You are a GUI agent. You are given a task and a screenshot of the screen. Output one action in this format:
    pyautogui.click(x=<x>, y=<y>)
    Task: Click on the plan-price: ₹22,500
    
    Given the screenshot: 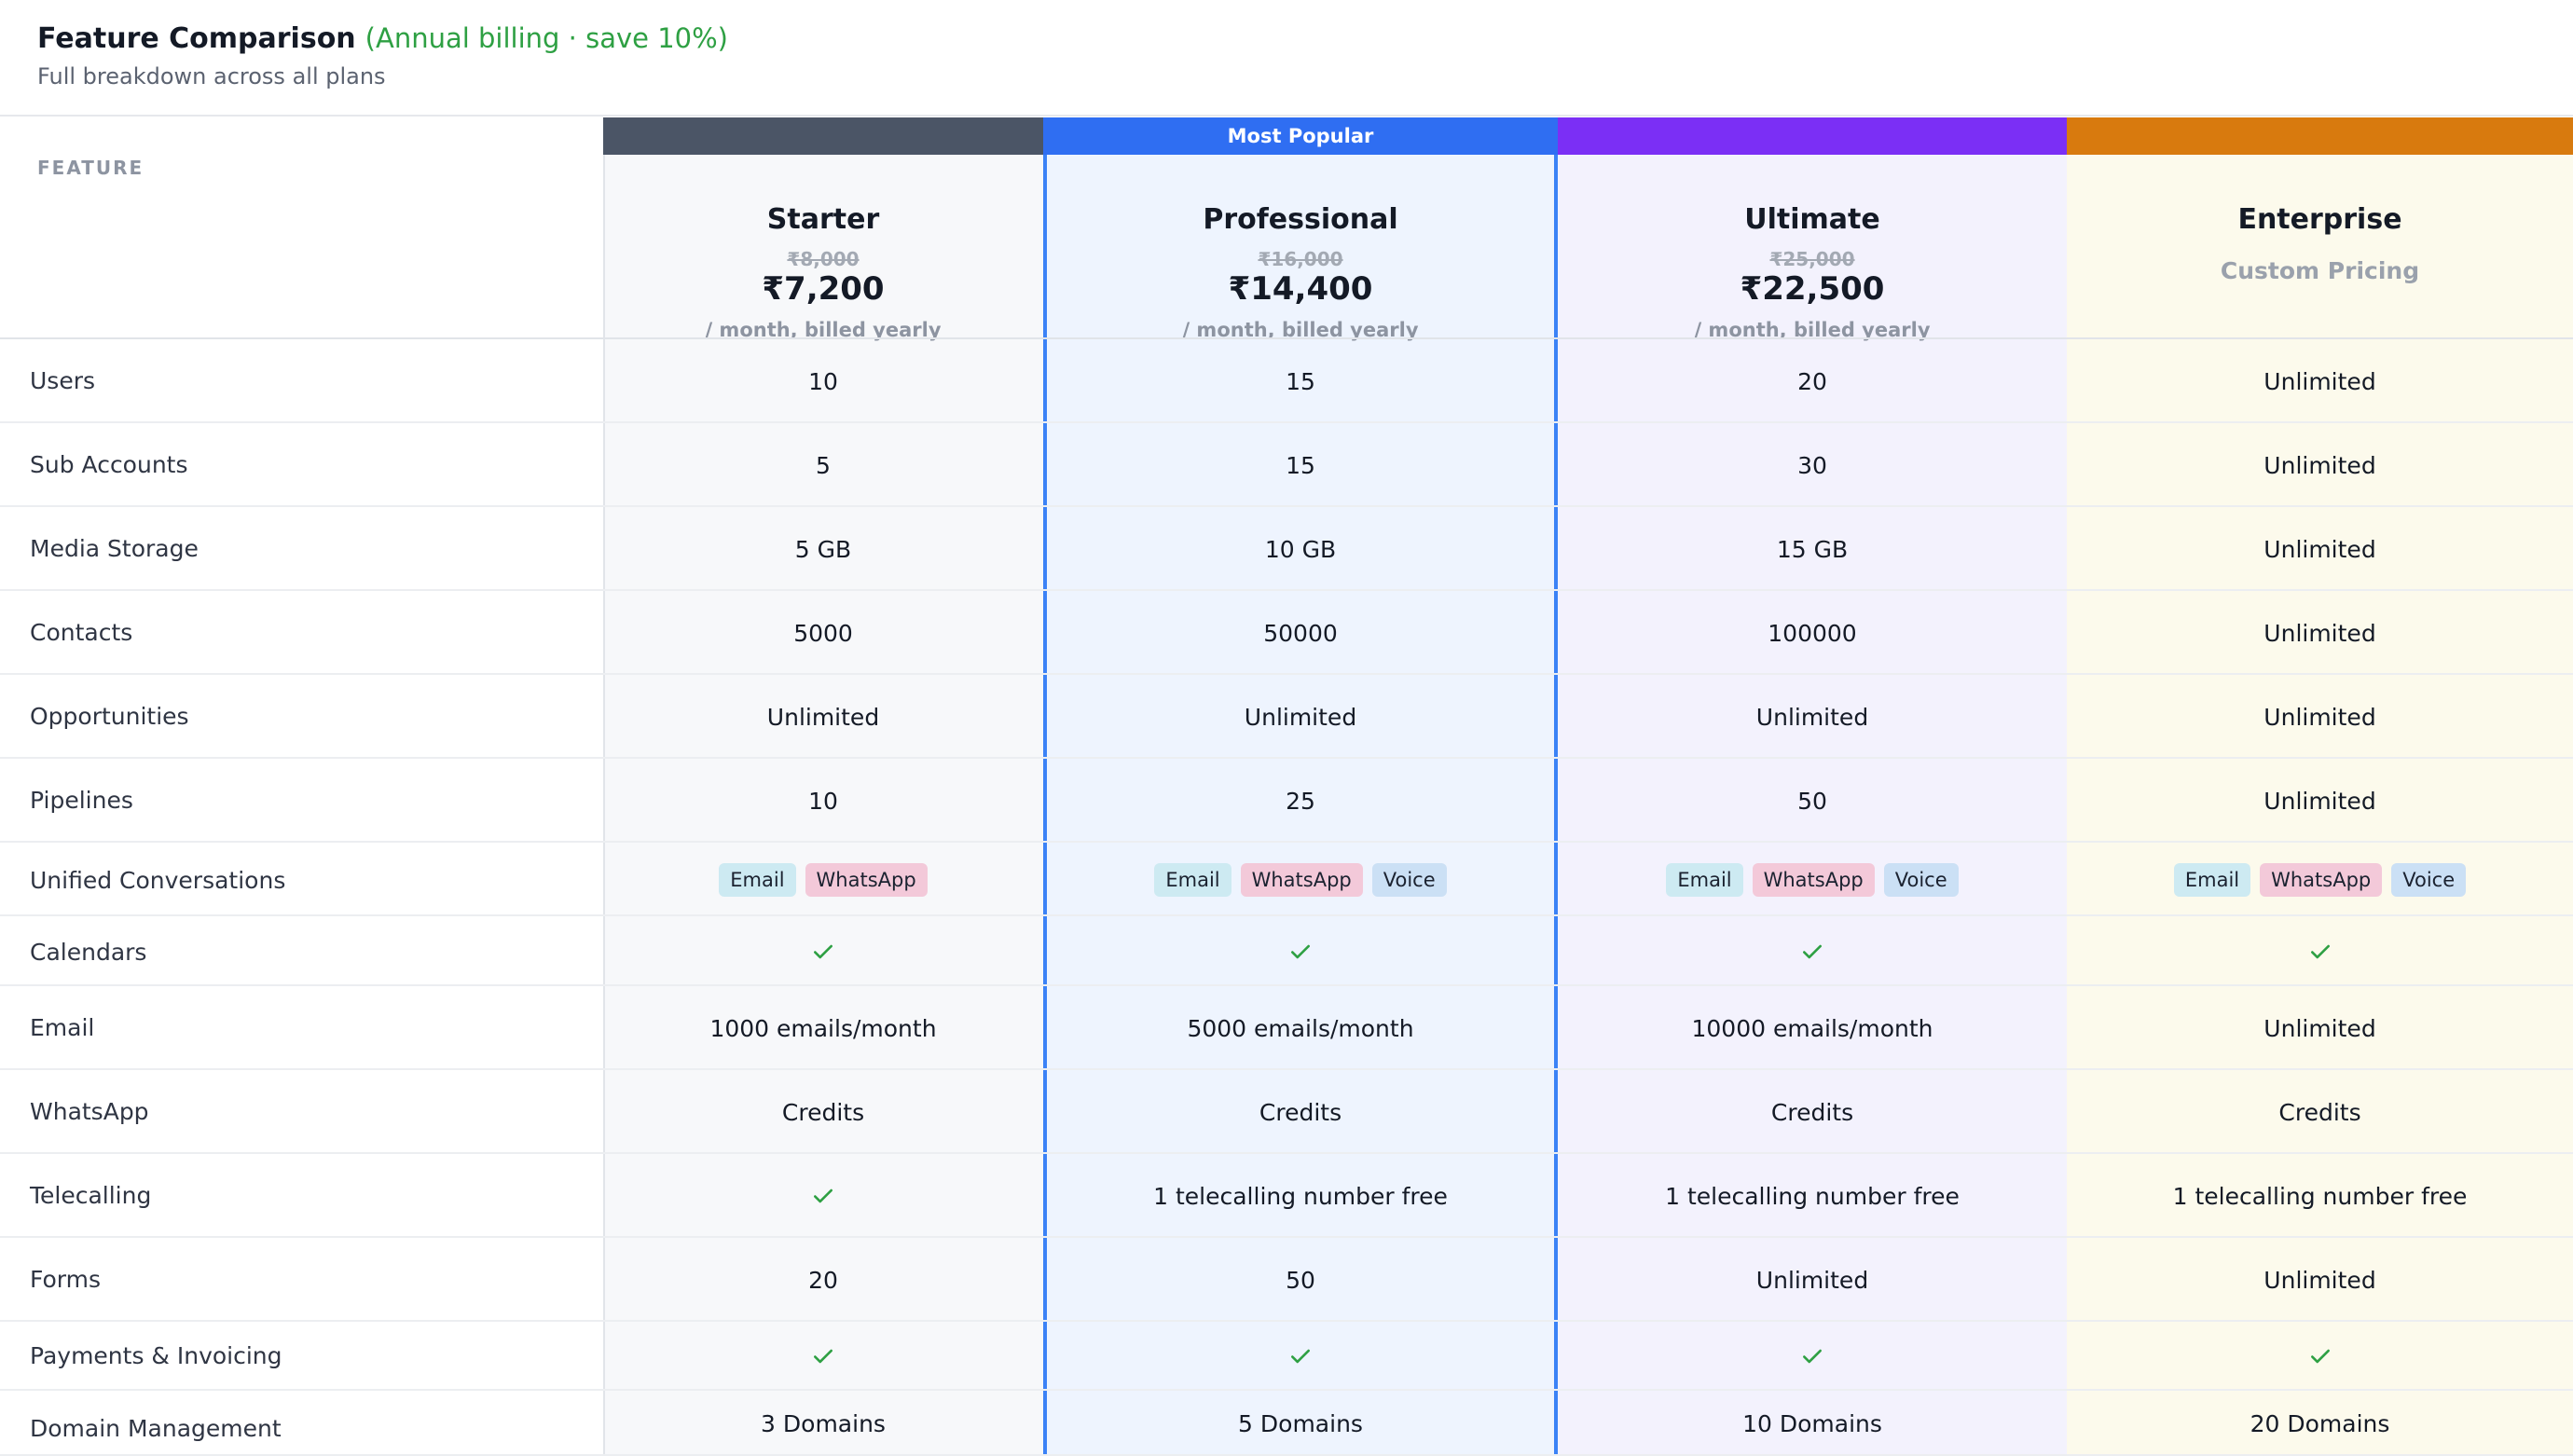 What is the action you would take?
    pyautogui.click(x=1812, y=289)
    